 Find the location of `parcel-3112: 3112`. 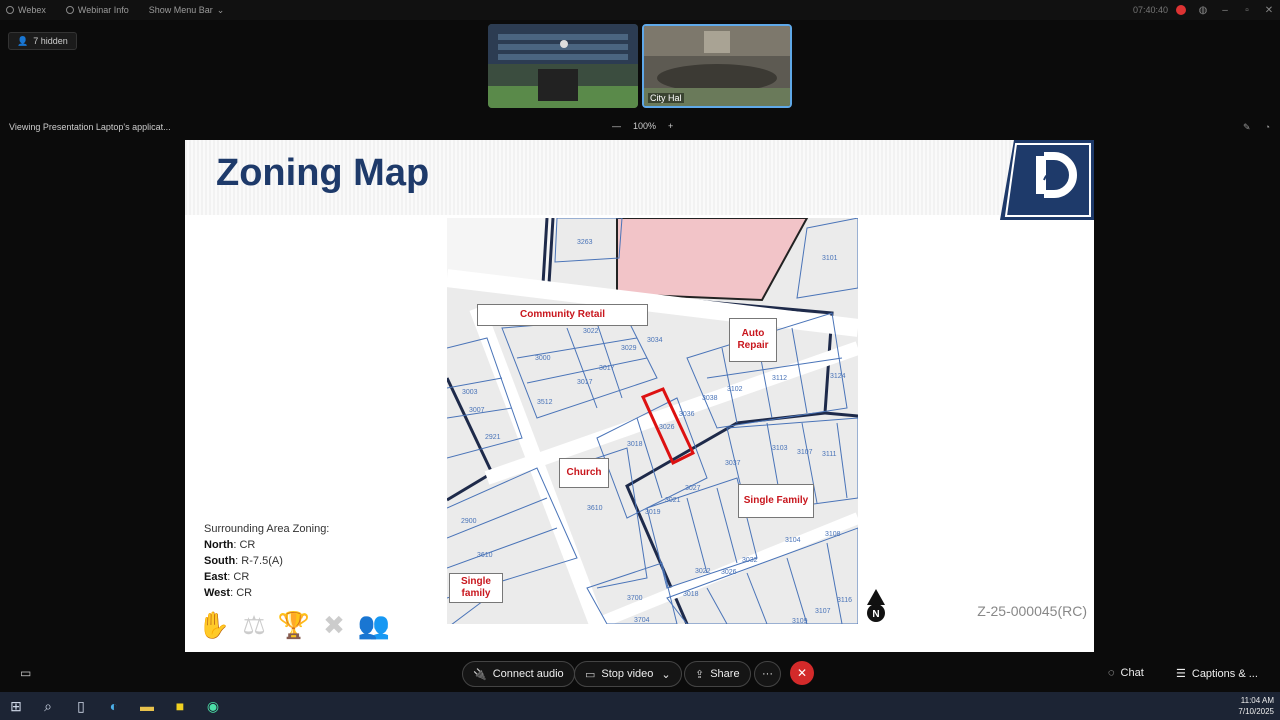

parcel-3112: 3112 is located at coordinates (779, 378).